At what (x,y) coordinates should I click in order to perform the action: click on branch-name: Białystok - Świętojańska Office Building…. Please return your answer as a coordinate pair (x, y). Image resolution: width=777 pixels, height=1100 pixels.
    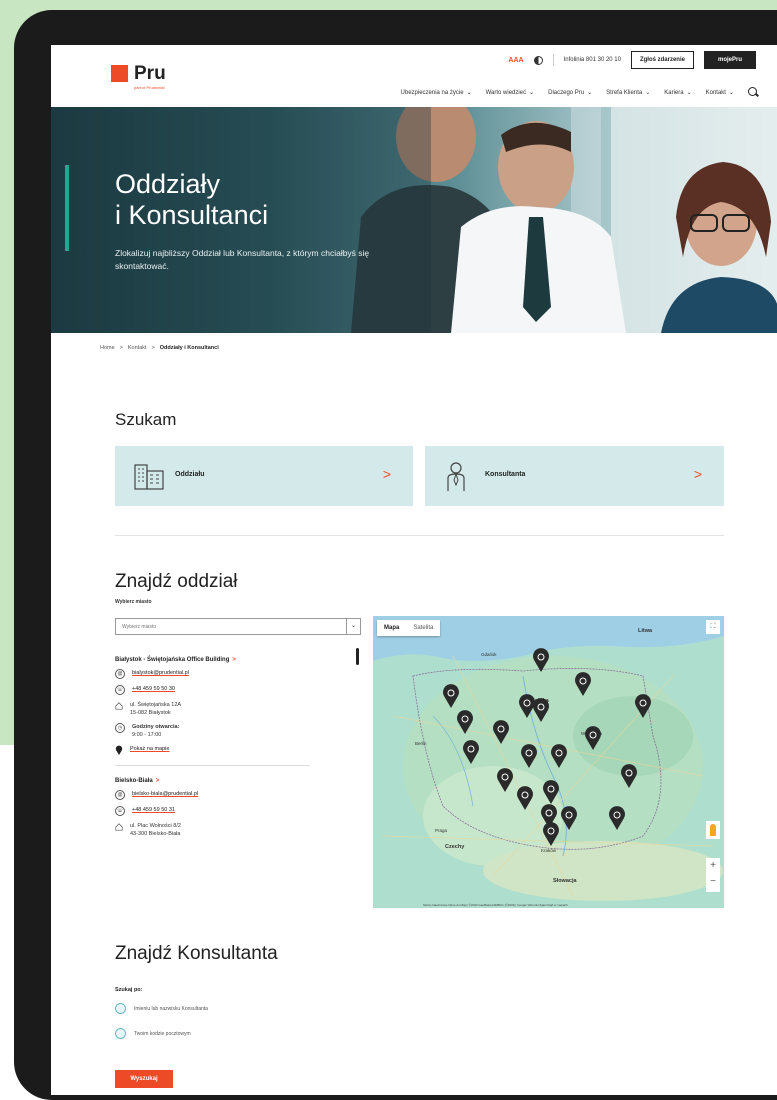
    Looking at the image, I should click on (238, 660).